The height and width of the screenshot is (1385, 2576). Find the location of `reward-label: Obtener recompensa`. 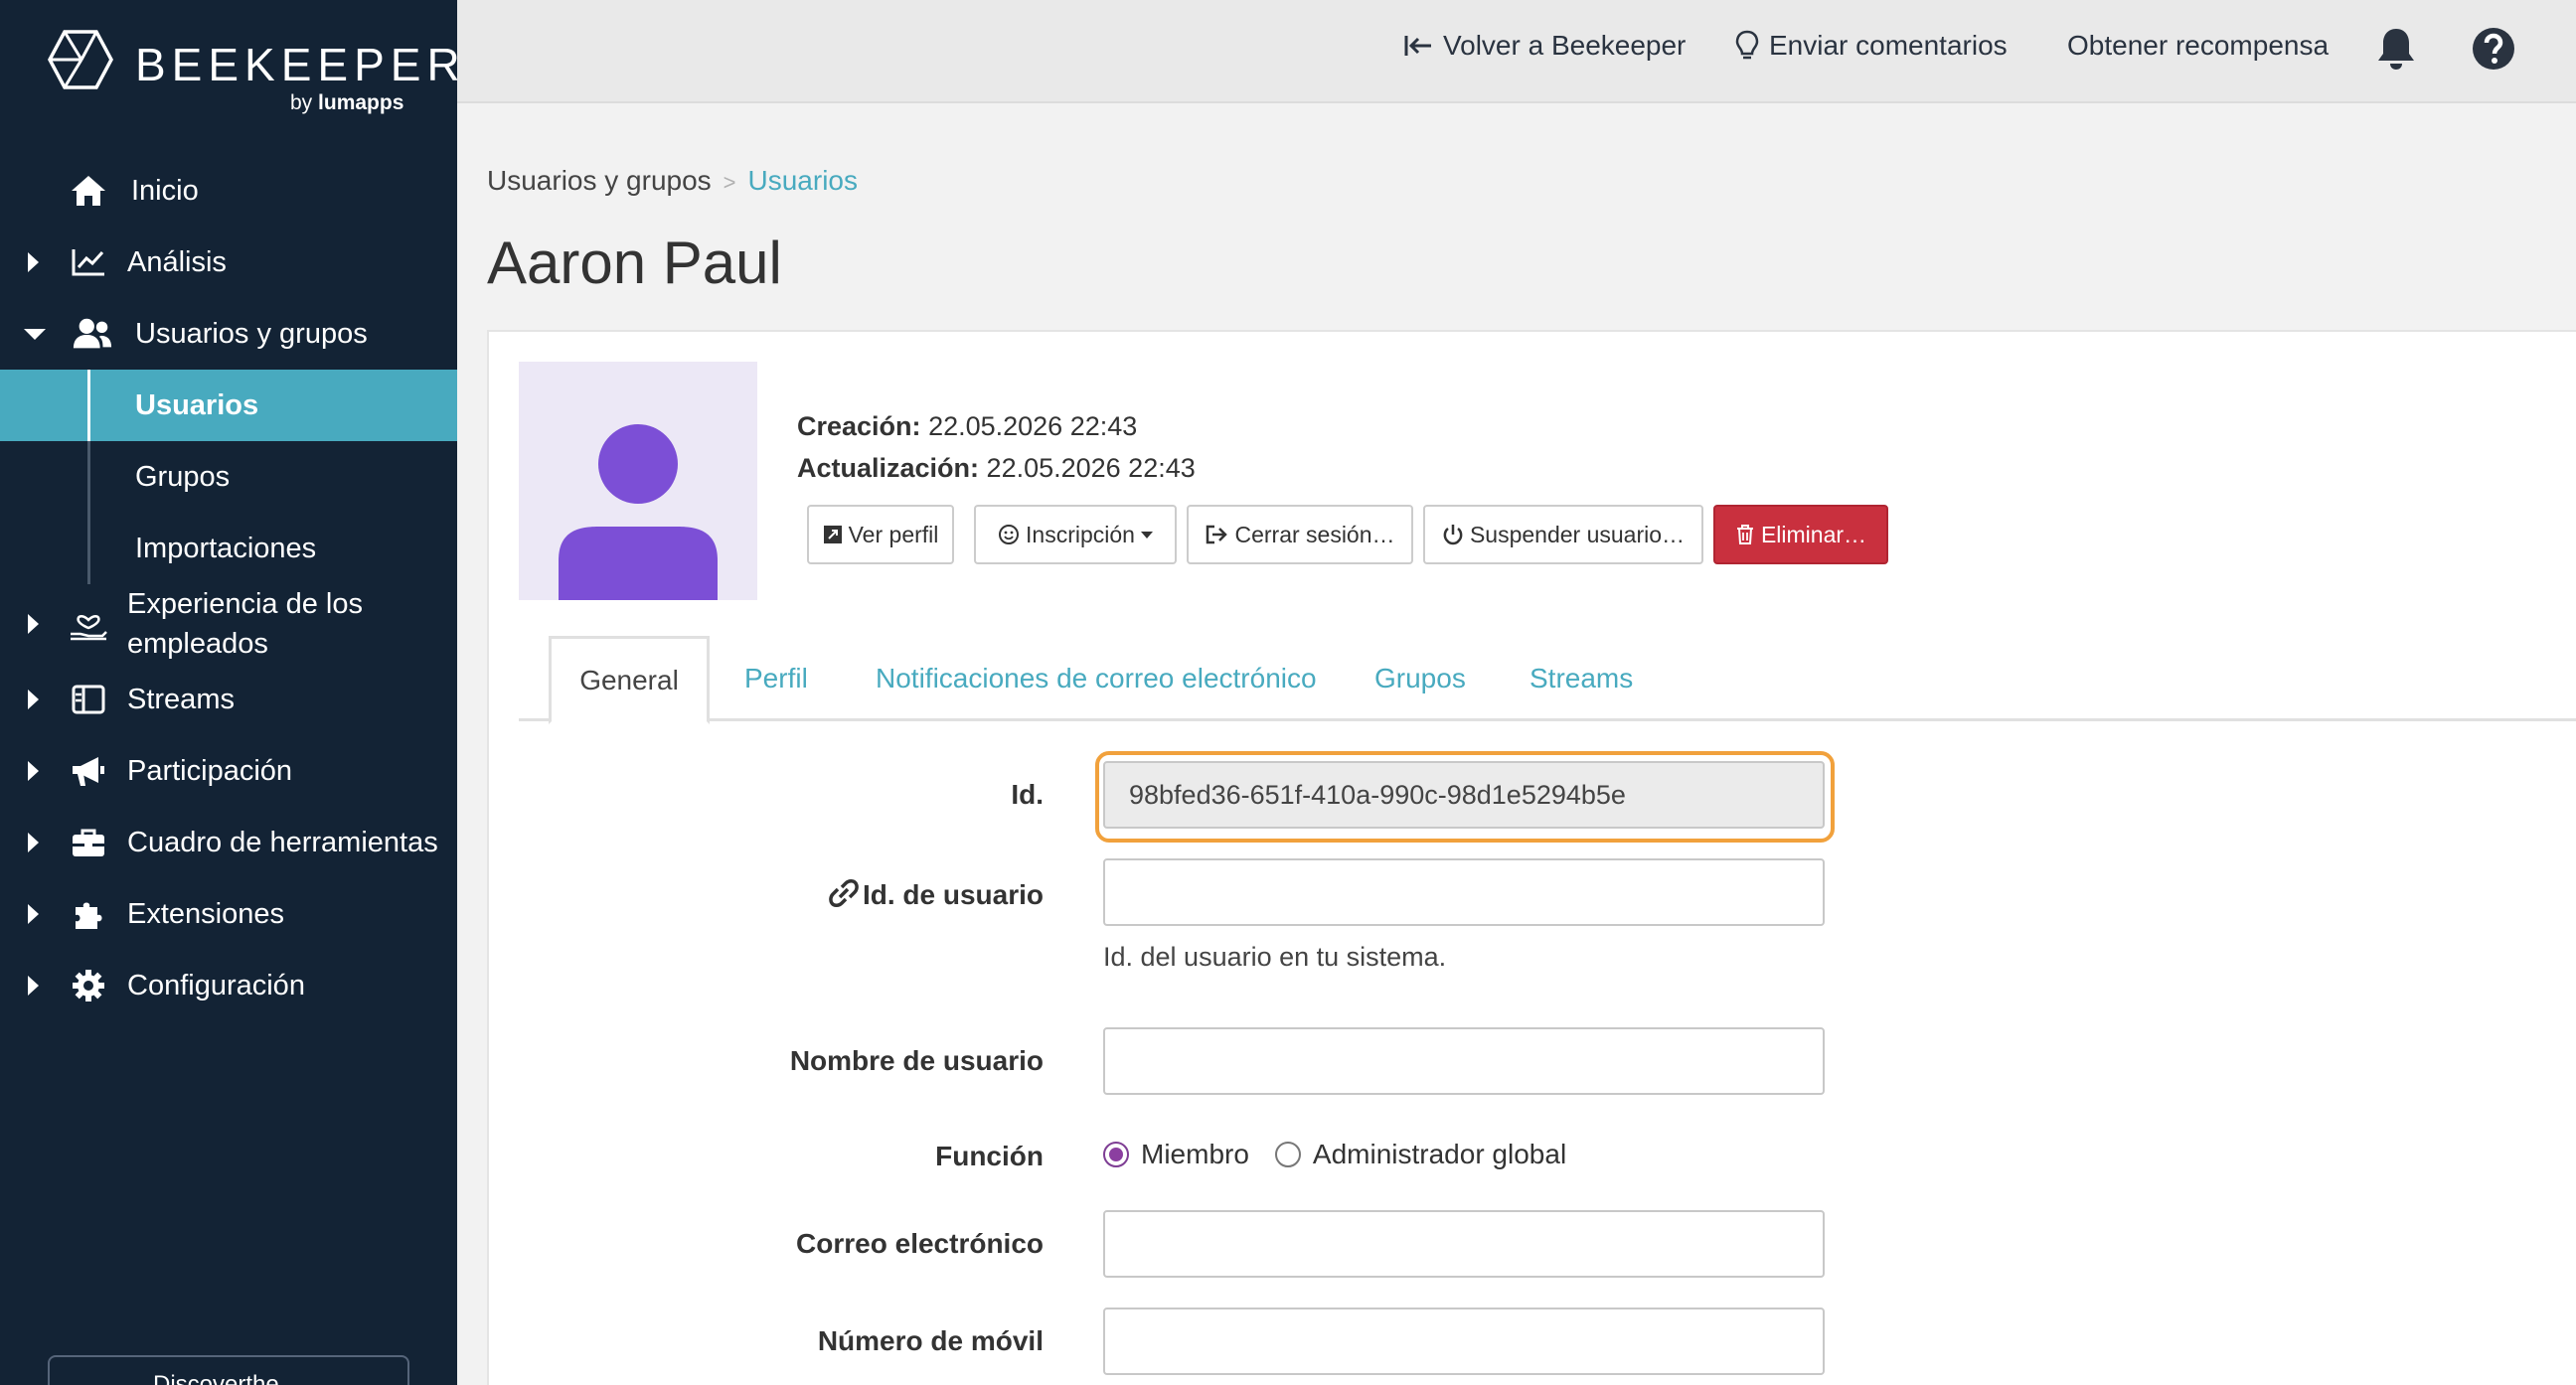

reward-label: Obtener recompensa is located at coordinates (2198, 46).